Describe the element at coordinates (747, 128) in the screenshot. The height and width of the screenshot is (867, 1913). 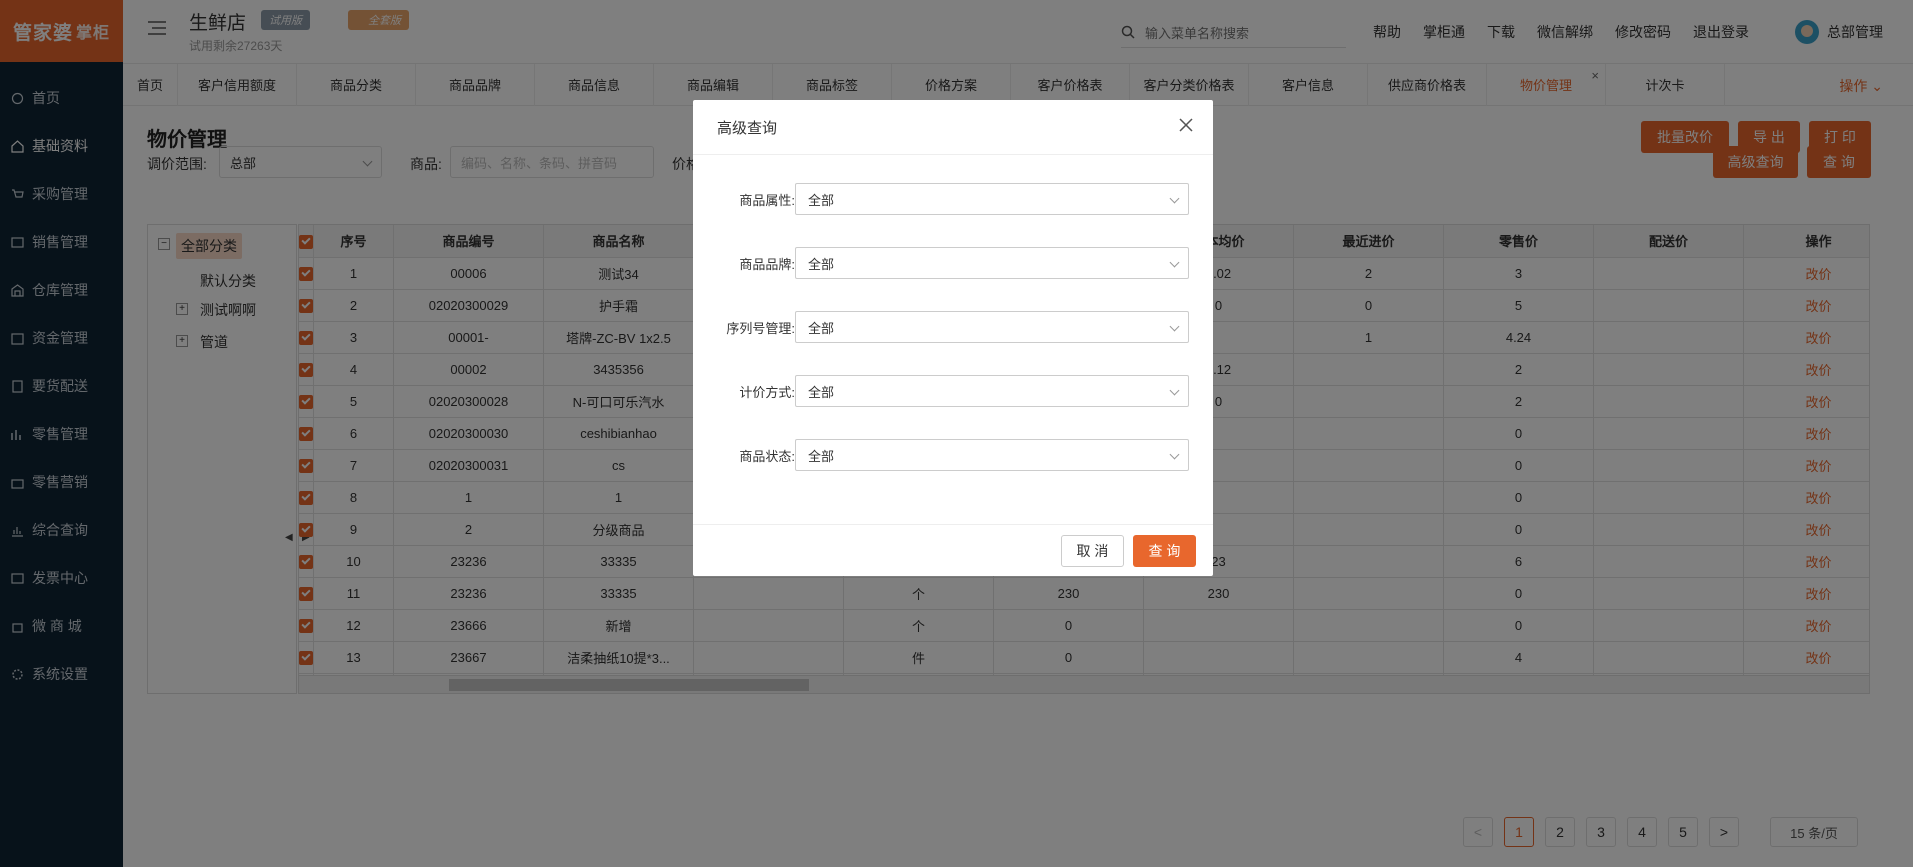
I see `dialog-title: 高级查询` at that location.